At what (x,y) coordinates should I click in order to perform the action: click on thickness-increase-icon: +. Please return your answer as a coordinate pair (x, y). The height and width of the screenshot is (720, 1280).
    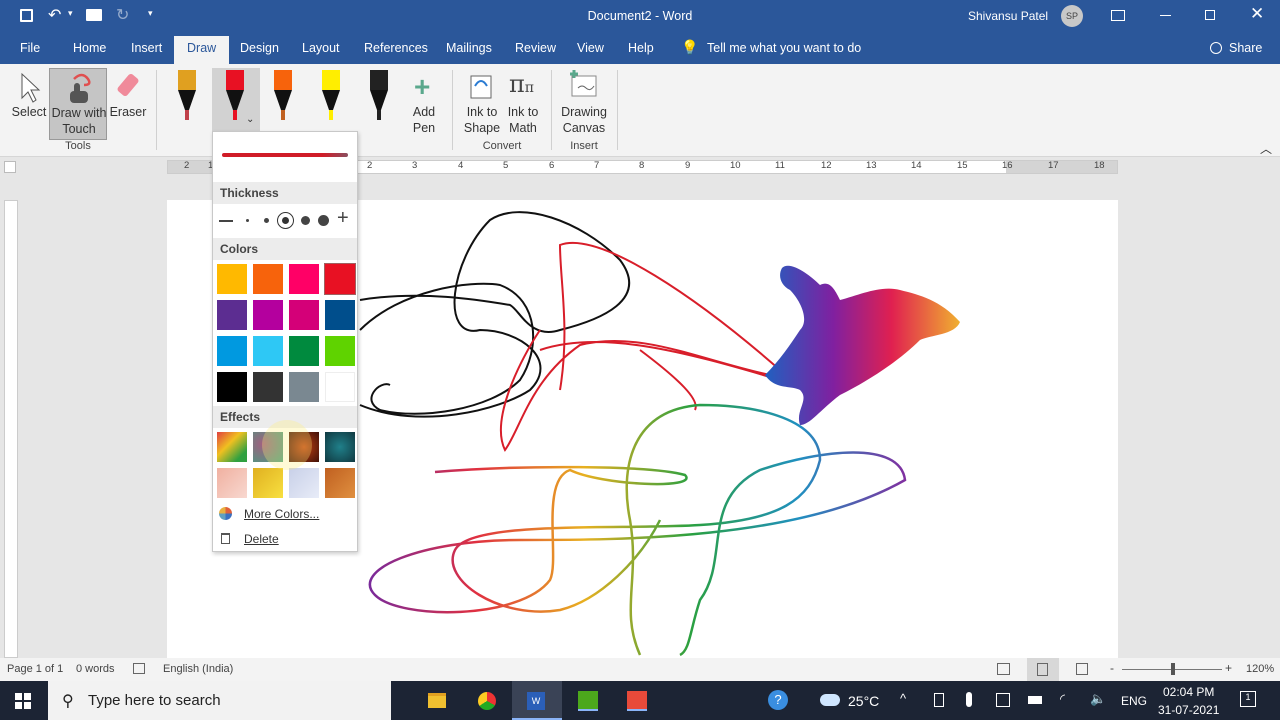
    Looking at the image, I should click on (343, 218).